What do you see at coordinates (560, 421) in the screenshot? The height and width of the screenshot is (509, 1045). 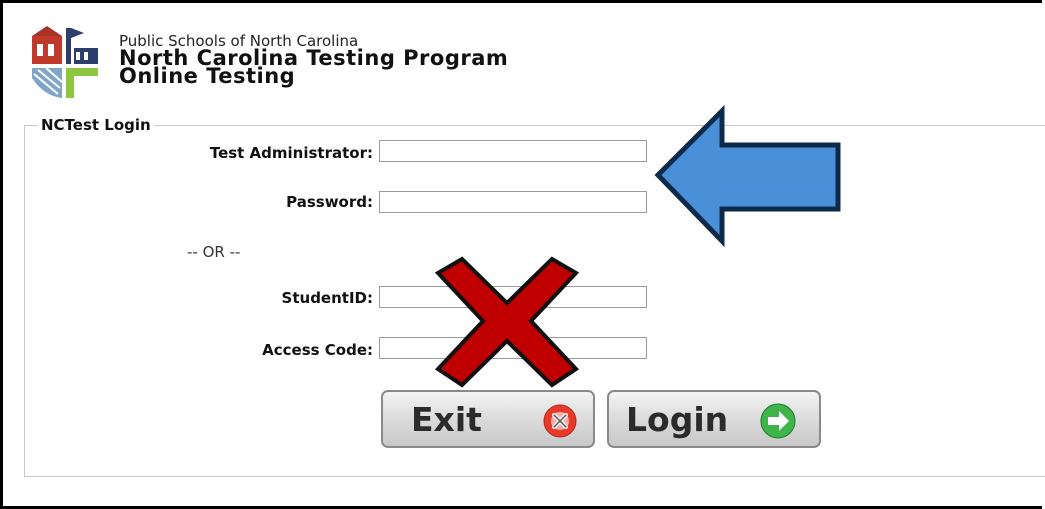 I see `x-circle-icon` at bounding box center [560, 421].